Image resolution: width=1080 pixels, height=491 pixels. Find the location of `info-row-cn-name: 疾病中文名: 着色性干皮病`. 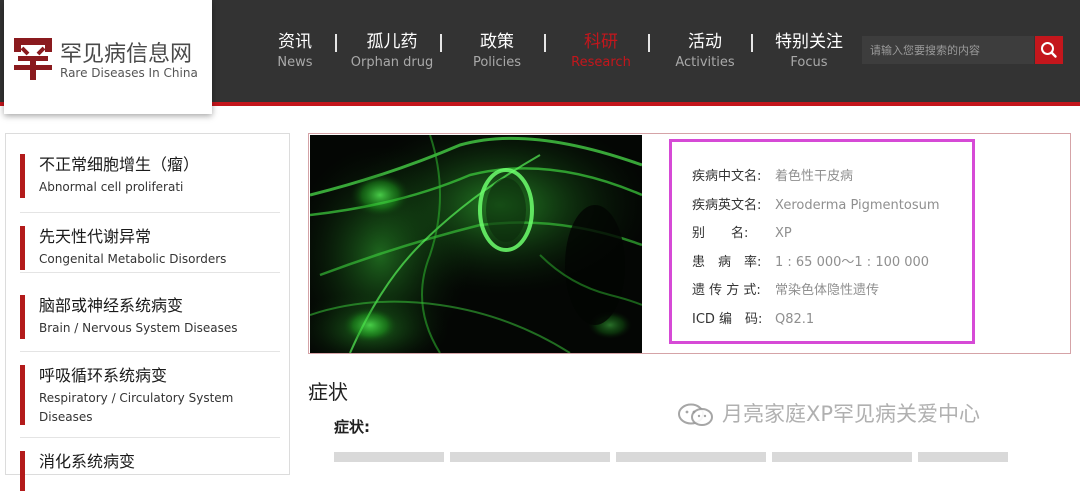

info-row-cn-name: 疾病中文名: 着色性干皮病 is located at coordinates (772, 177).